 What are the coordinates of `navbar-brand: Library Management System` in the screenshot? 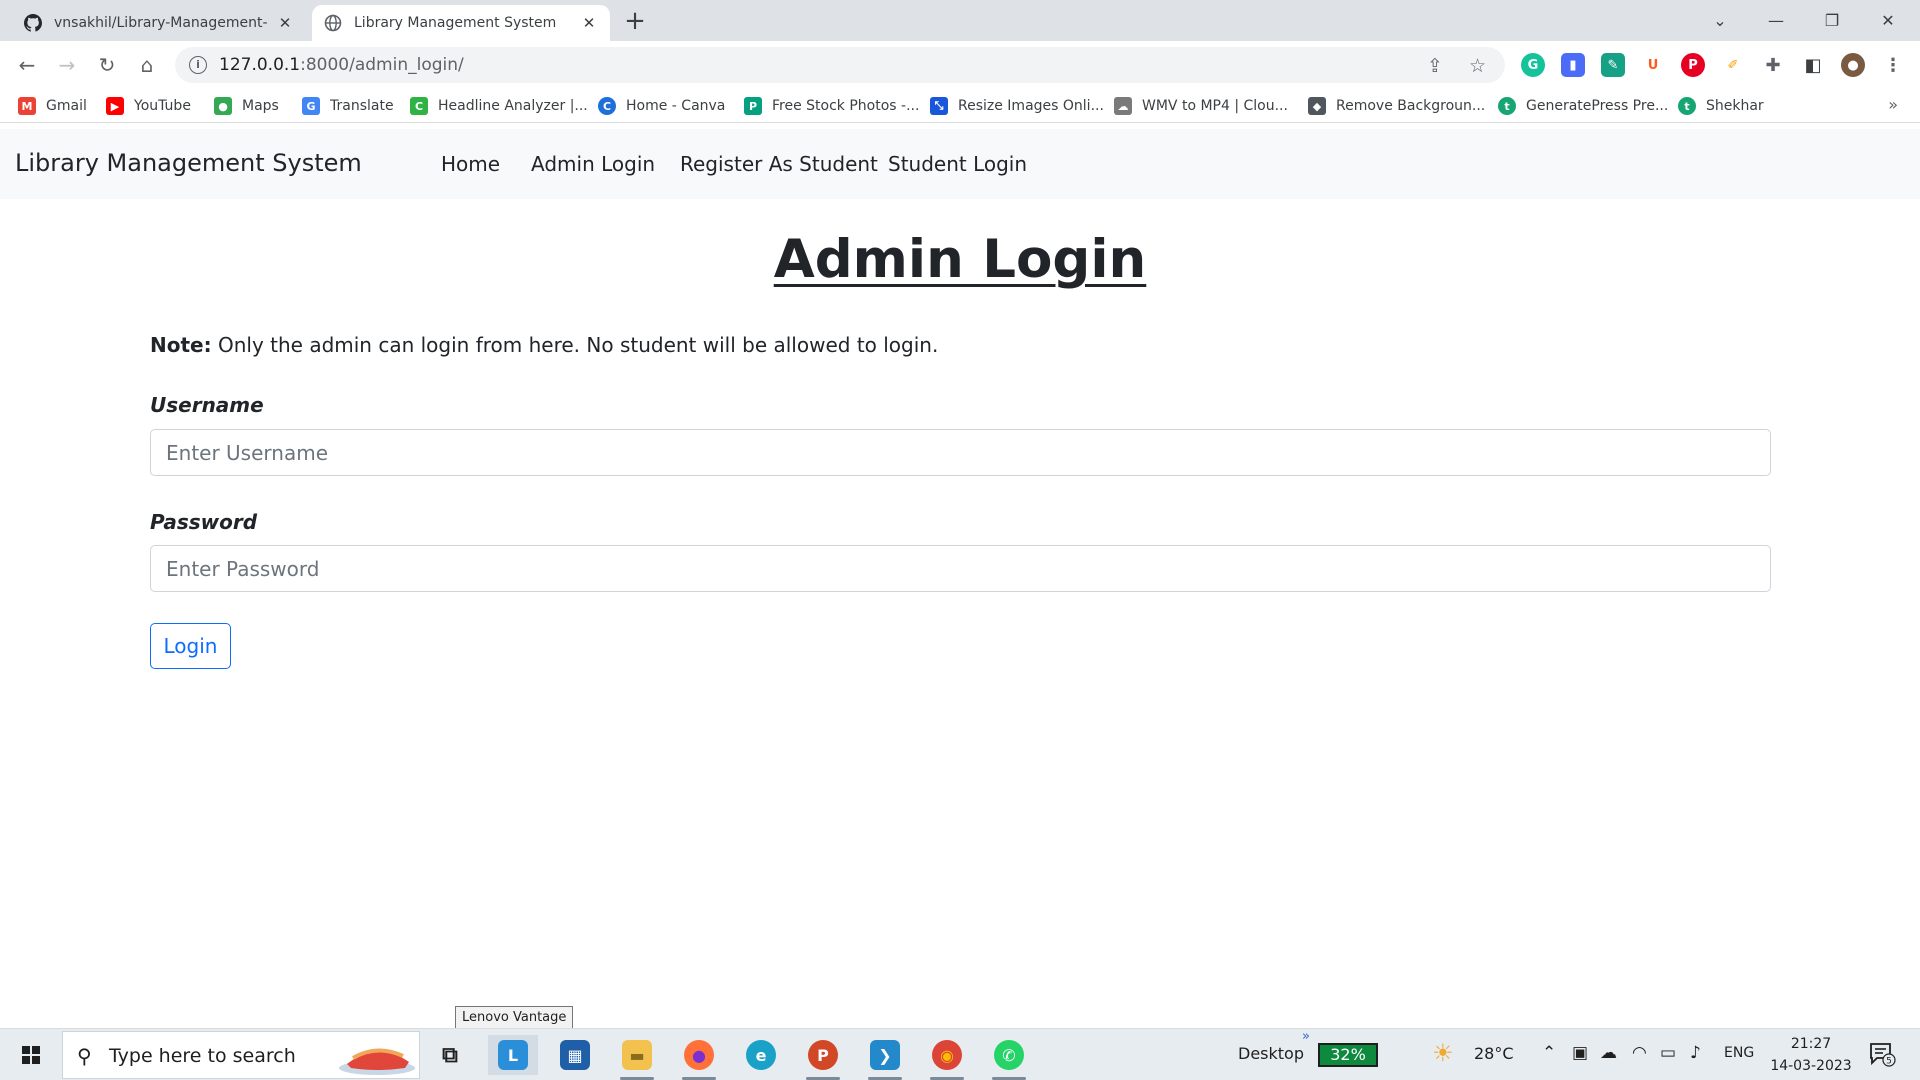 It's located at (188, 163).